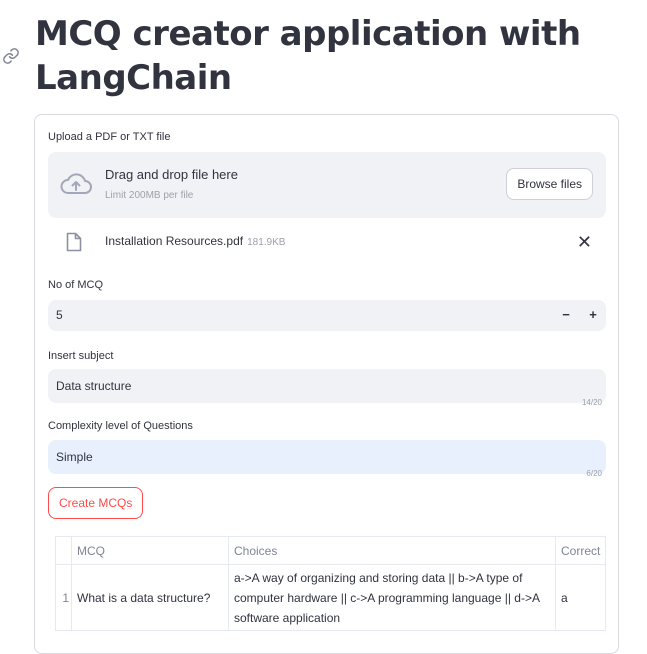  I want to click on row-index: 1, so click(63, 597).